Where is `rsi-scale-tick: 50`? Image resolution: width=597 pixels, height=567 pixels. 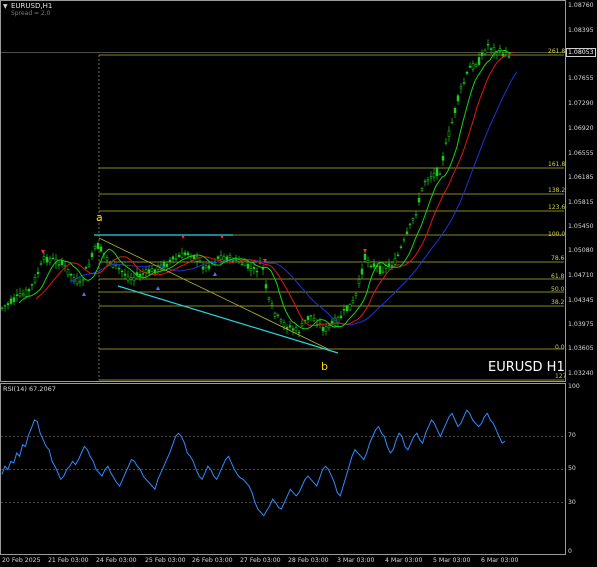 rsi-scale-tick: 50 is located at coordinates (572, 468).